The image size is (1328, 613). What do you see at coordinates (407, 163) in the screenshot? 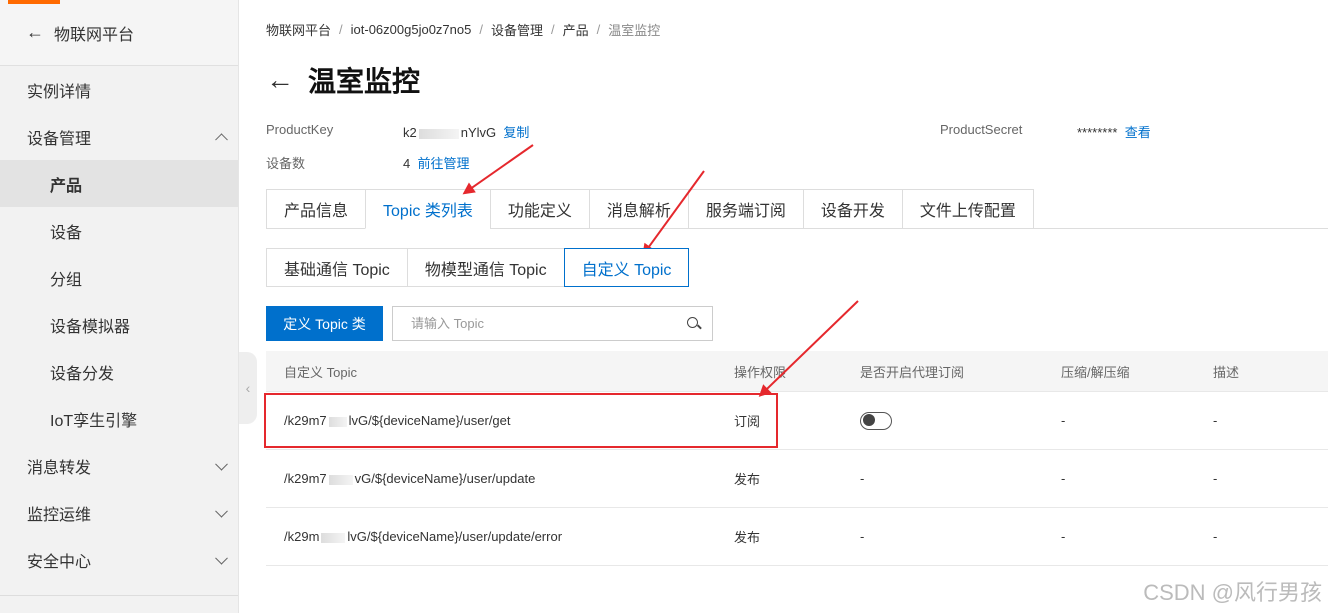
I see `device-count-value: 4` at bounding box center [407, 163].